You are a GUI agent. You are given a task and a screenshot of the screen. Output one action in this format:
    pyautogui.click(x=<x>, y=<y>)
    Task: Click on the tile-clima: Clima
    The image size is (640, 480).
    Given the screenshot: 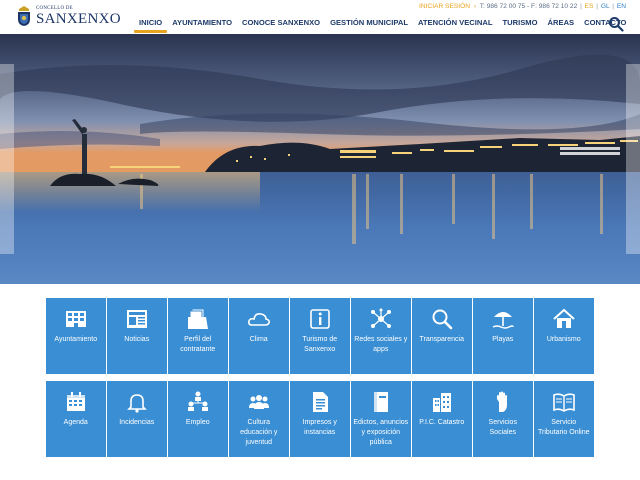 What is the action you would take?
    pyautogui.click(x=259, y=336)
    